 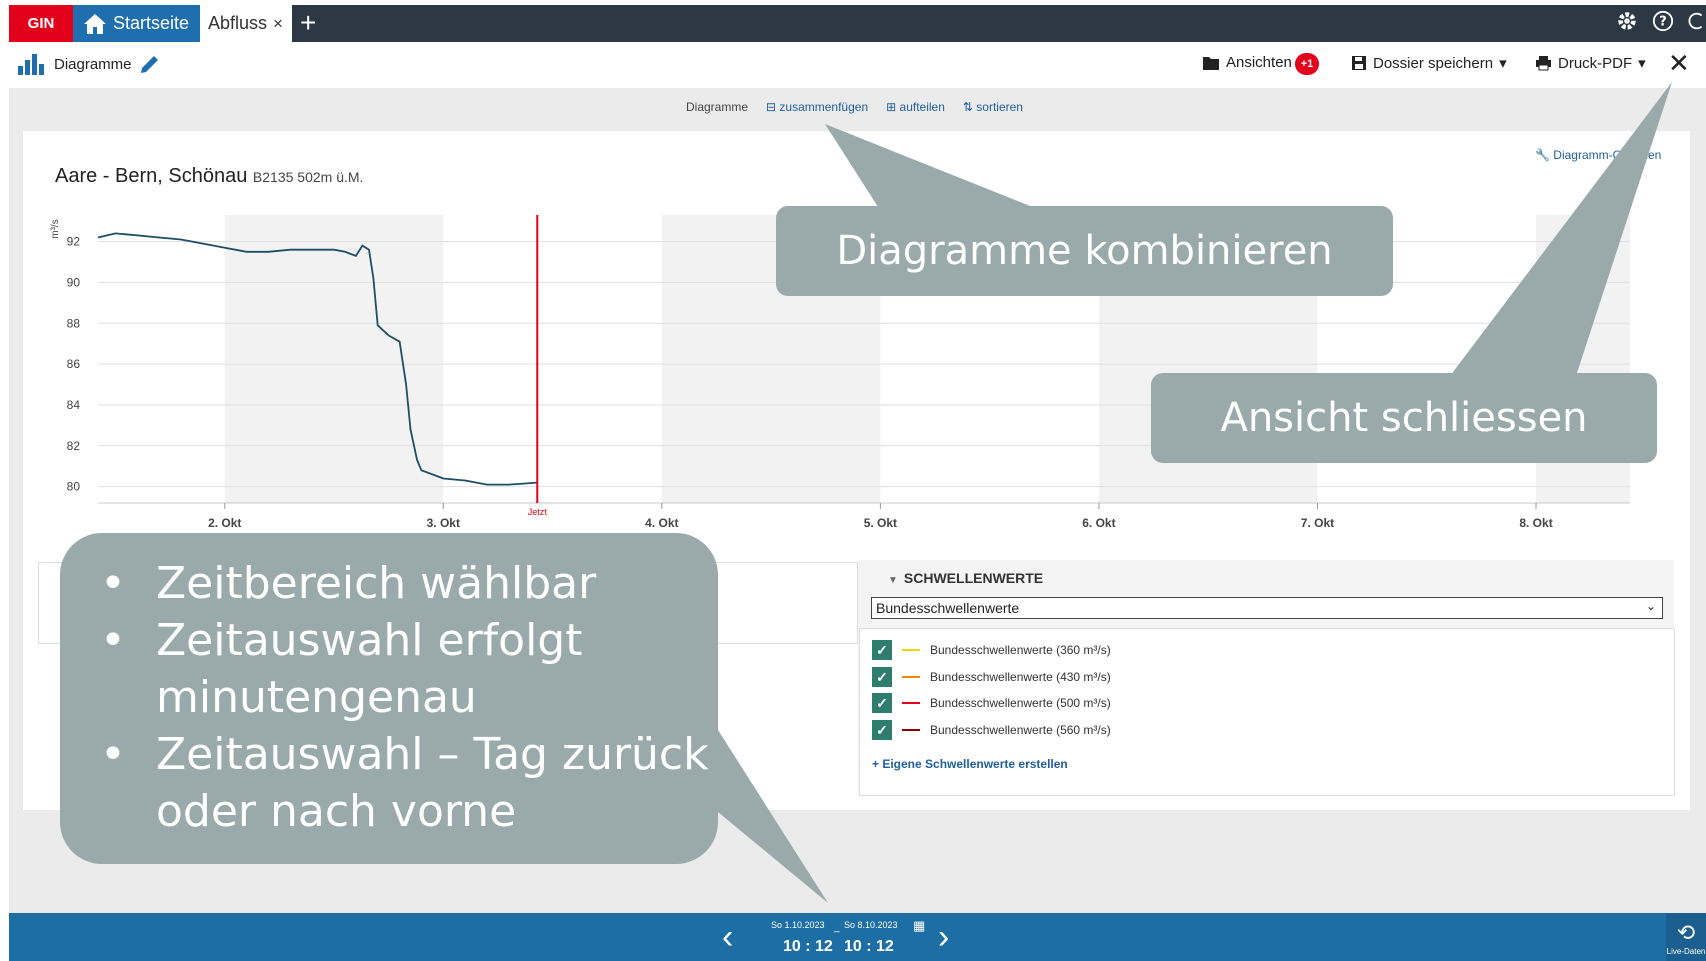 I want to click on callout-bullet: Zeitauswahl – Tag zurück oder nach vorne, so click(x=409, y=783).